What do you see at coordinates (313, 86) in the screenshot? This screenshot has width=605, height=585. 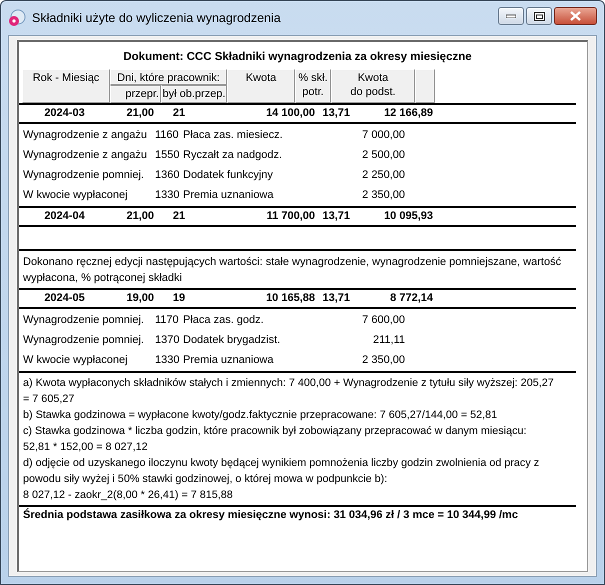 I see `column-header: % skł. potr.` at bounding box center [313, 86].